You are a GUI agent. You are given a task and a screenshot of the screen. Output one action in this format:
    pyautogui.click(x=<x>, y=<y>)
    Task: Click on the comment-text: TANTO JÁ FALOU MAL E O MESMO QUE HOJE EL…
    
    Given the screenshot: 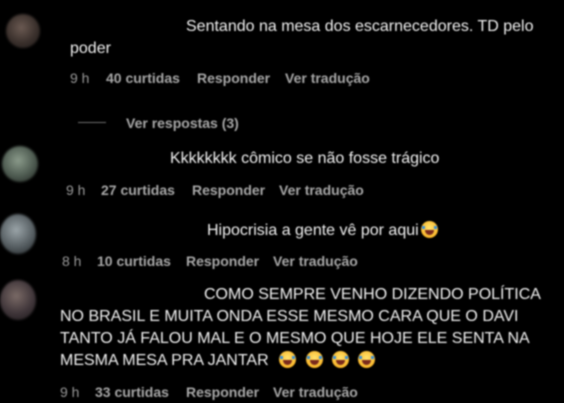 What is the action you would take?
    pyautogui.click(x=295, y=338)
    